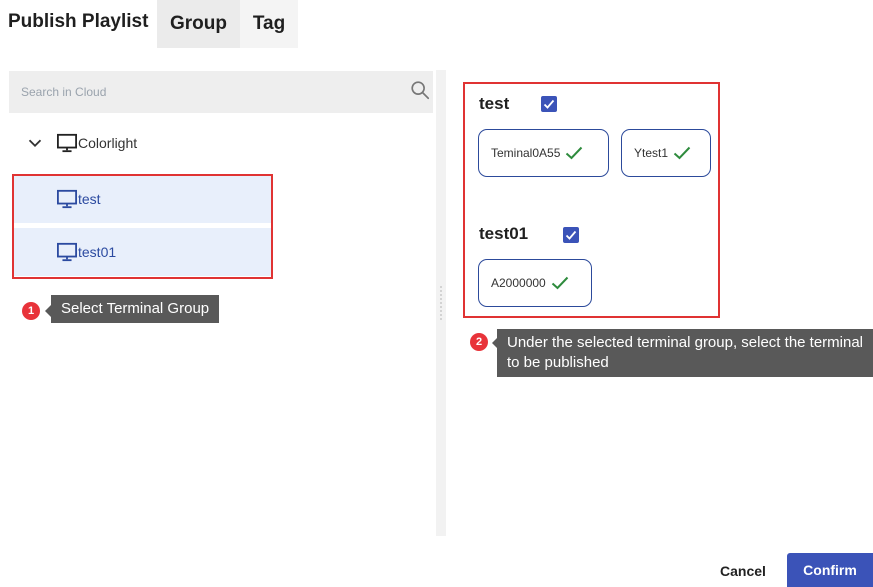 The image size is (873, 587). What do you see at coordinates (78, 21) in the screenshot?
I see `page-title: Publish Playlist` at bounding box center [78, 21].